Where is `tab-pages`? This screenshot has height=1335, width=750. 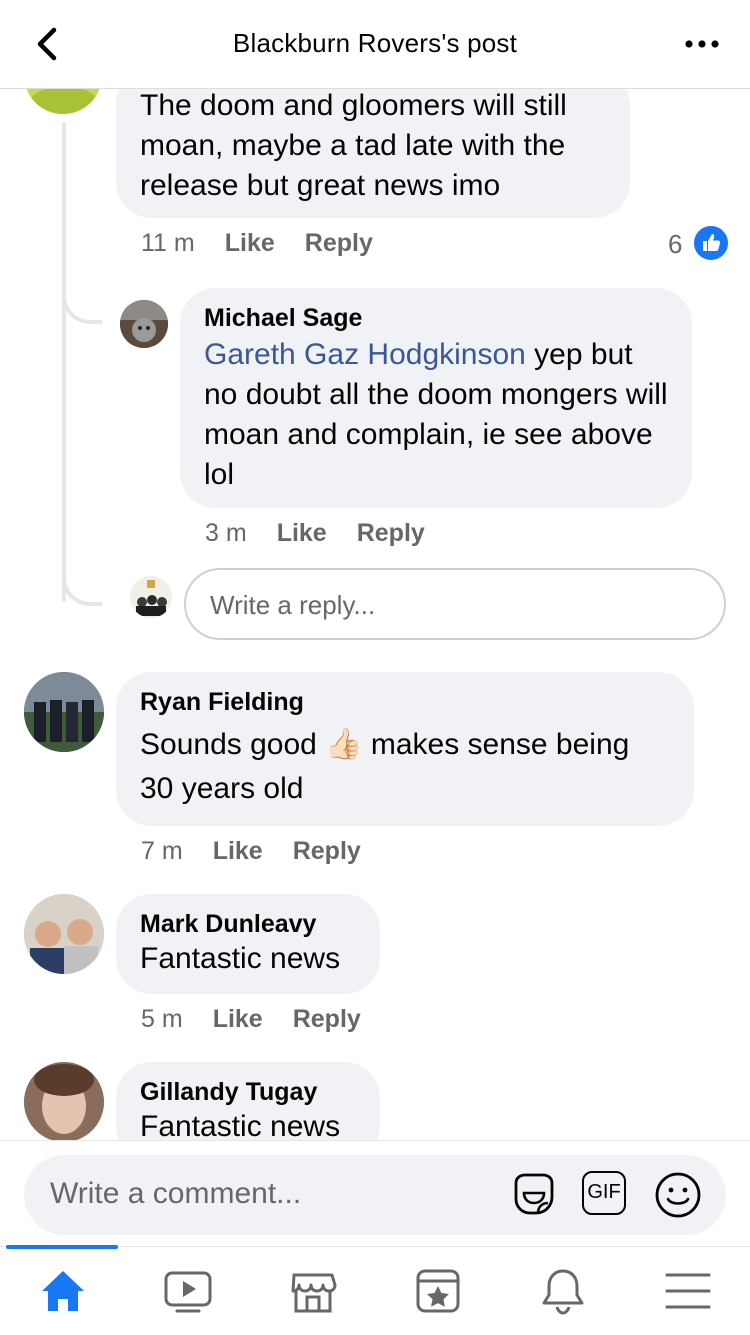 tab-pages is located at coordinates (437, 1291).